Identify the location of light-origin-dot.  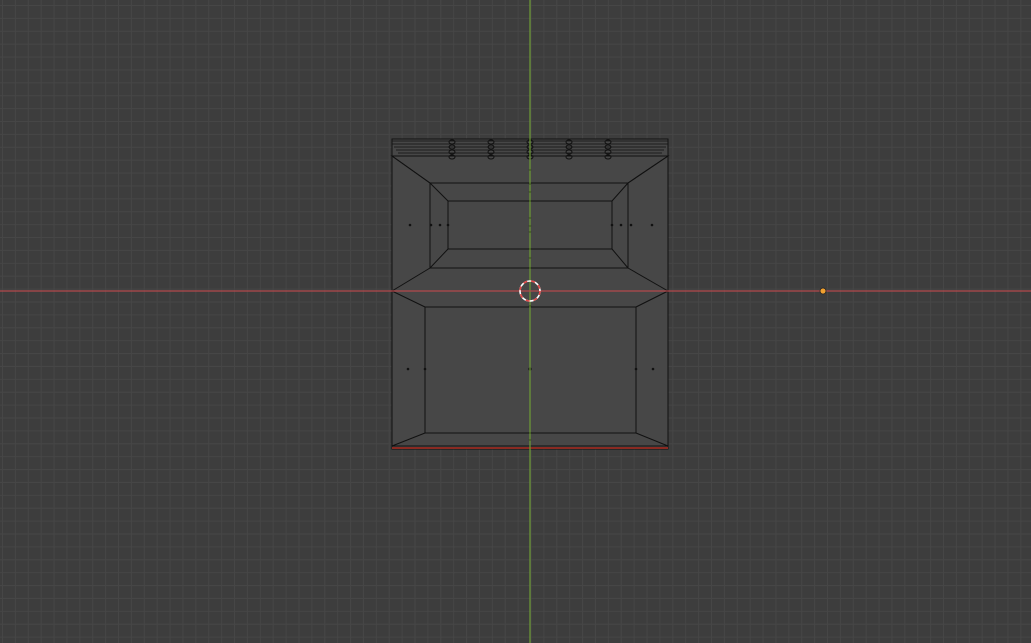
(823, 291).